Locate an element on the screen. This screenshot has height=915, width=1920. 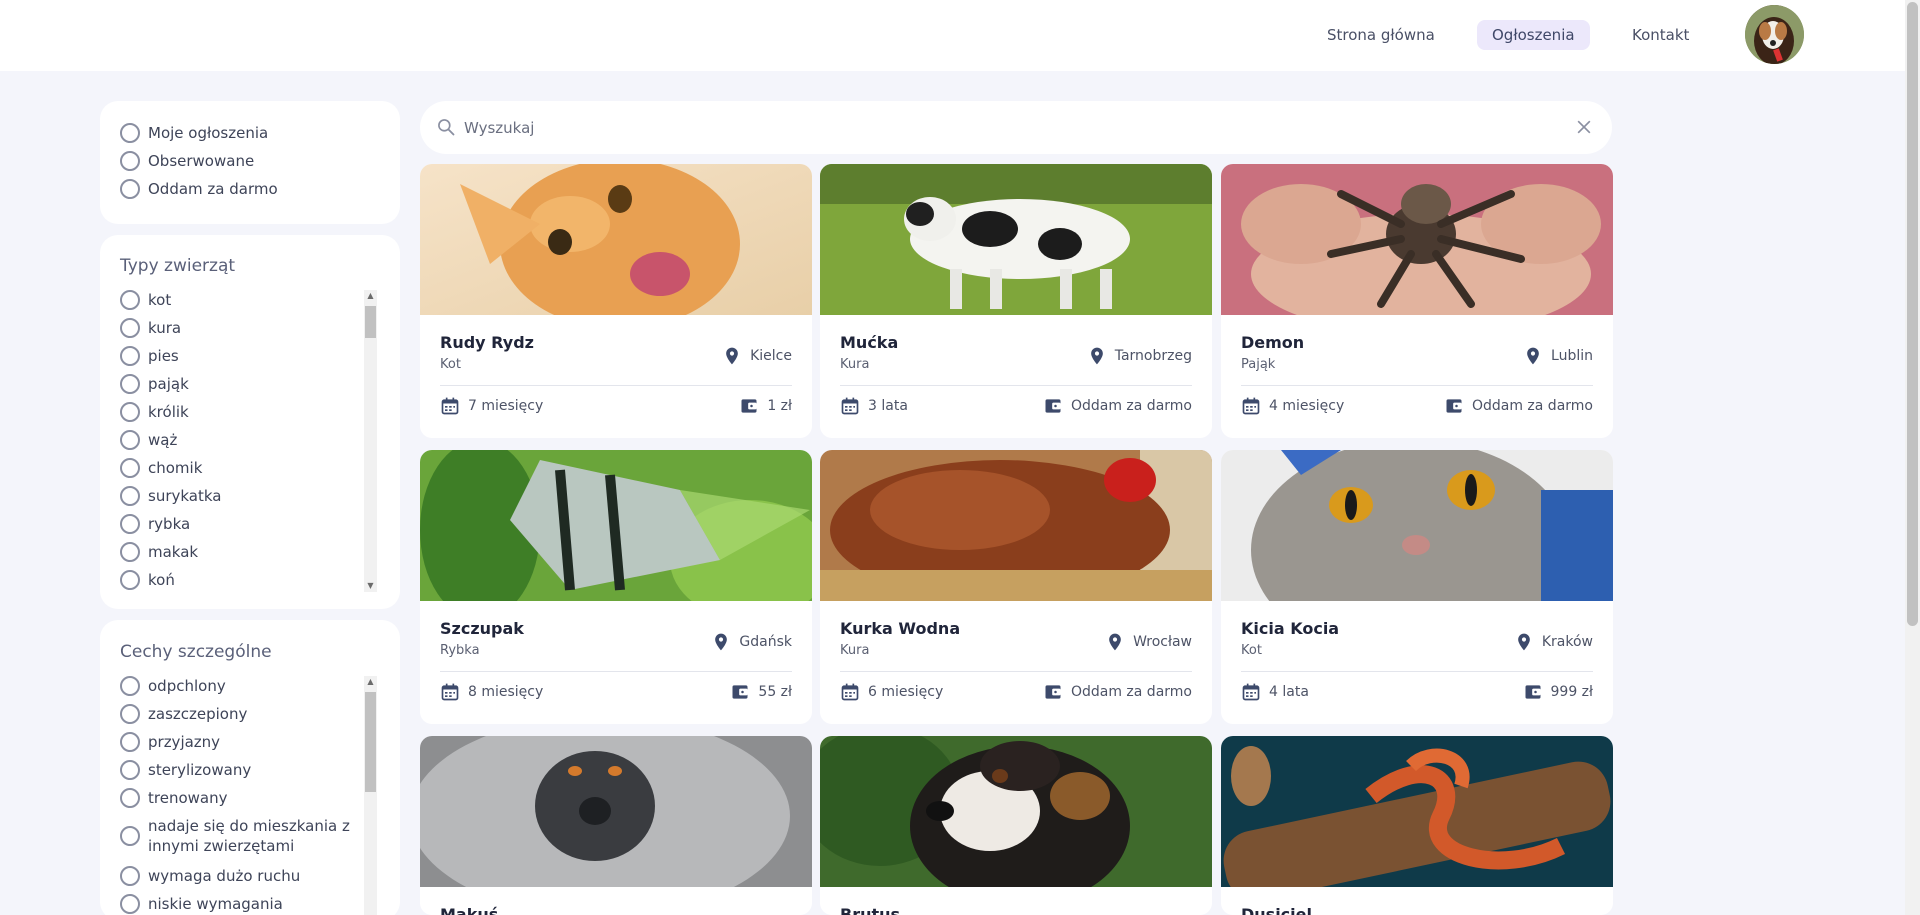
animal-types-scrollbar: ▲ ▼ is located at coordinates (370, 441).